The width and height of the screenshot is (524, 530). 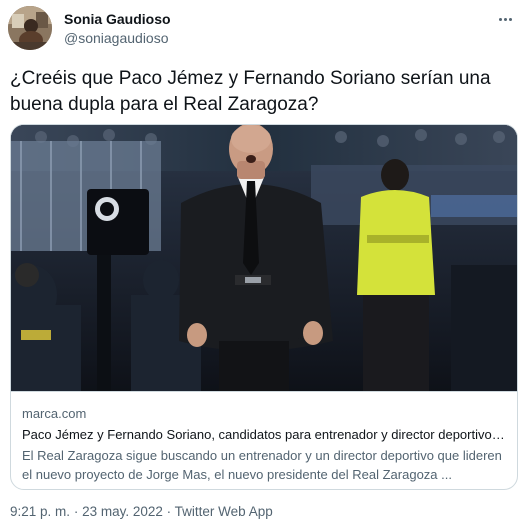 What do you see at coordinates (116, 38) in the screenshot?
I see `author-handle: @soniagaudioso` at bounding box center [116, 38].